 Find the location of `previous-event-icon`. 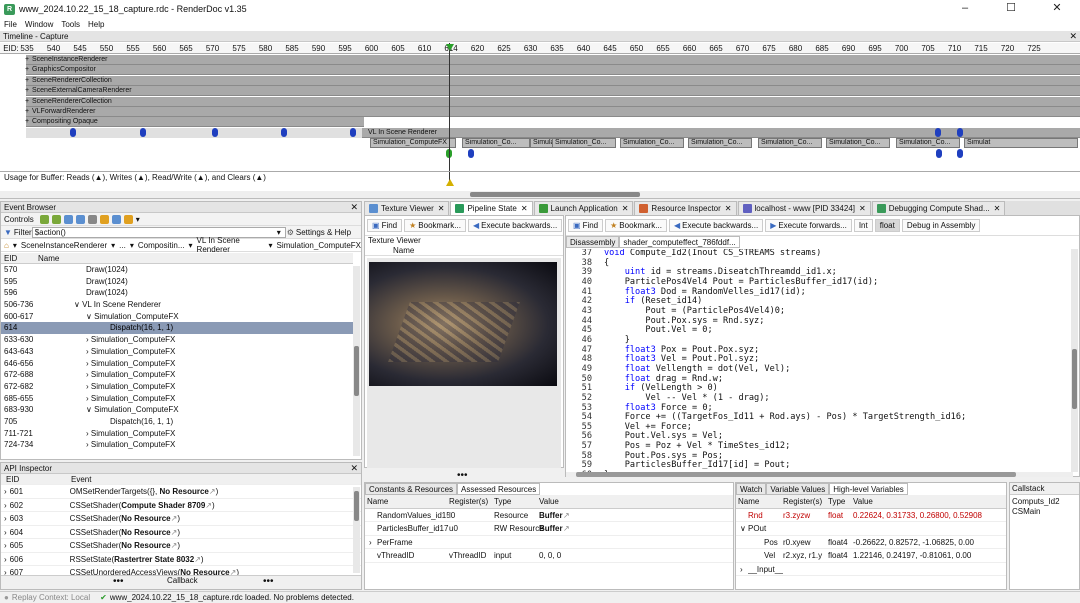

previous-event-icon is located at coordinates (44, 219).